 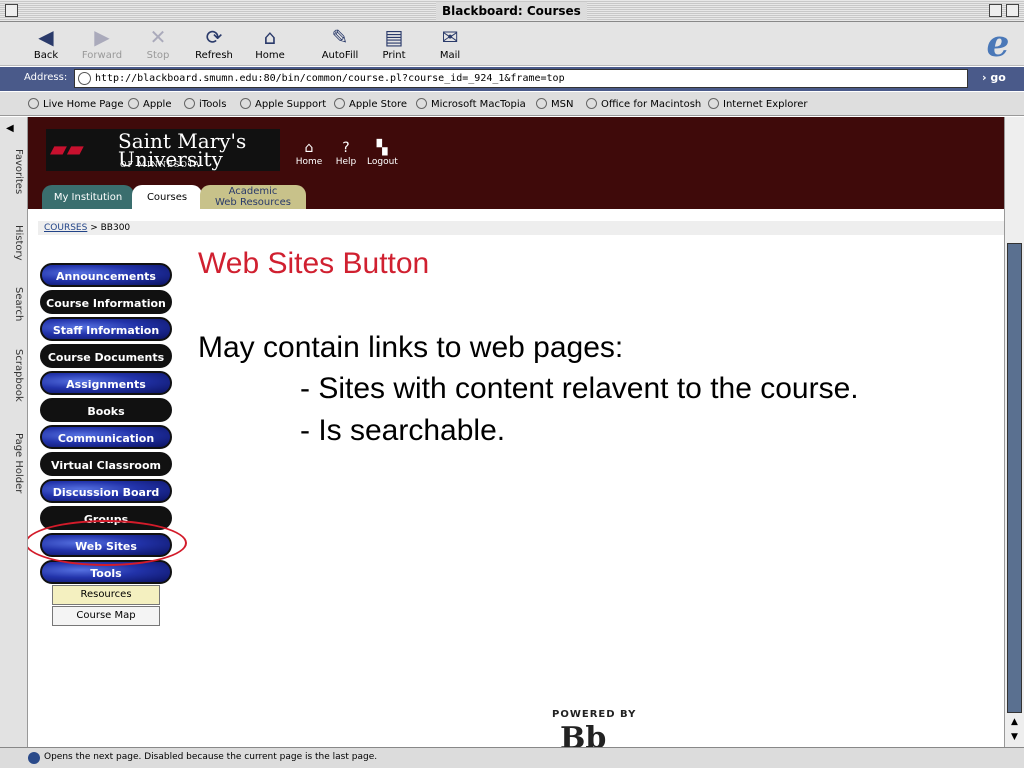 What do you see at coordinates (106, 464) in the screenshot?
I see `menu-virtual-classroom: Virtual Classroom` at bounding box center [106, 464].